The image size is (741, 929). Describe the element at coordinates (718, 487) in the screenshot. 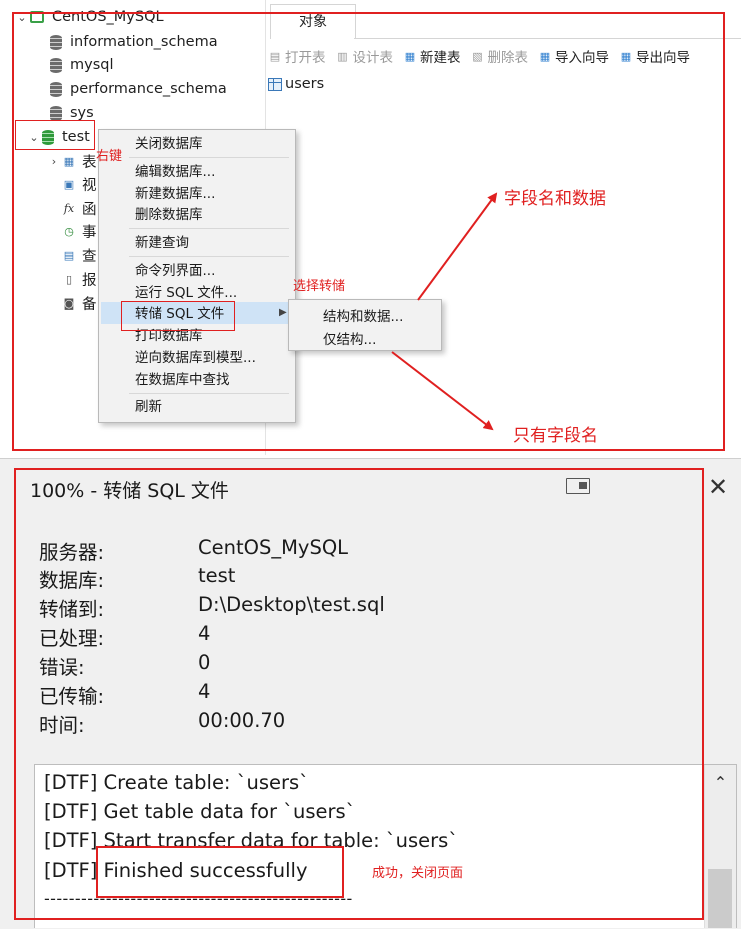

I see `close-icon: ✕` at that location.